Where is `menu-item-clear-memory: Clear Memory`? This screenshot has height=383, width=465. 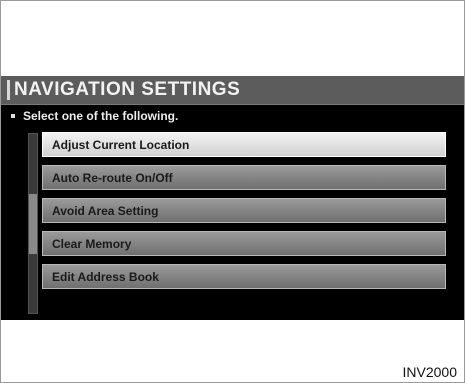
menu-item-clear-memory: Clear Memory is located at coordinates (244, 243).